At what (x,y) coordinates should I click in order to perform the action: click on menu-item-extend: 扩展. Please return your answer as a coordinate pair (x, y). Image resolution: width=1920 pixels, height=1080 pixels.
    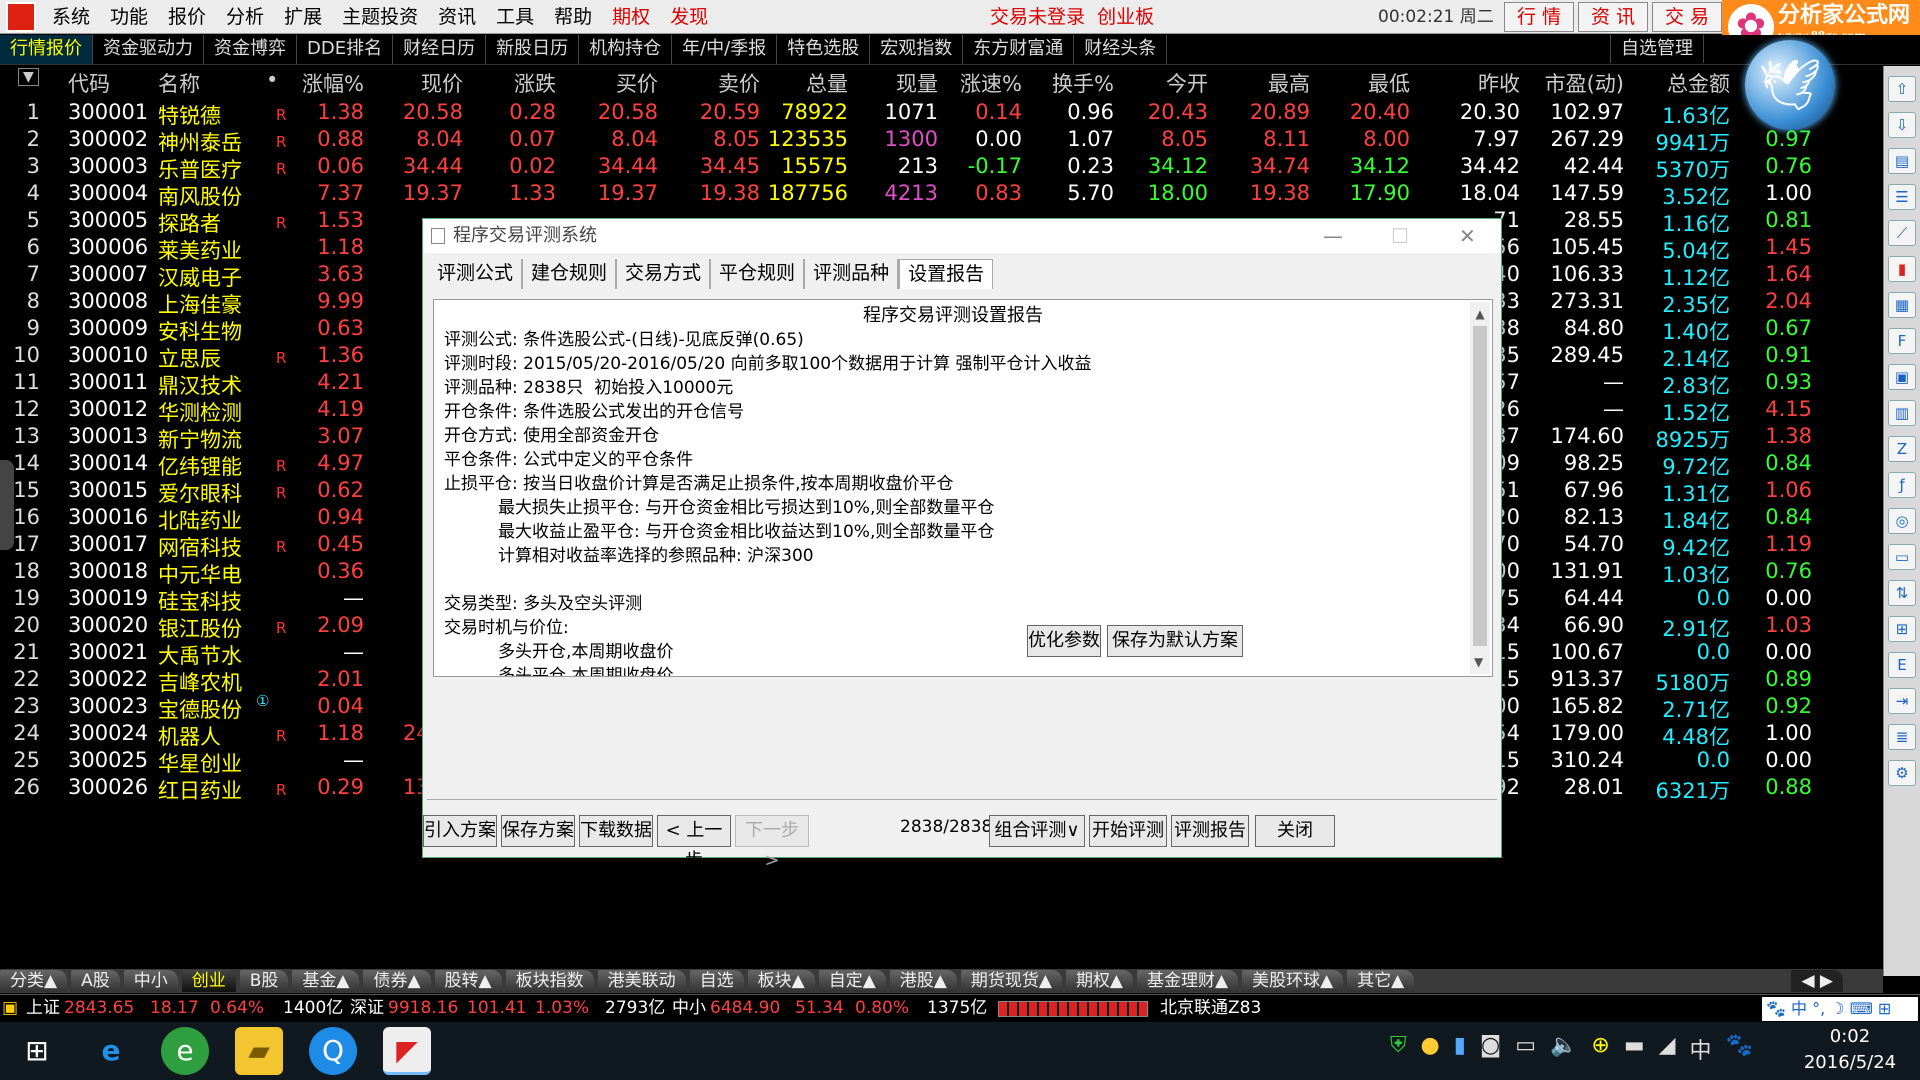
    Looking at the image, I should click on (303, 17).